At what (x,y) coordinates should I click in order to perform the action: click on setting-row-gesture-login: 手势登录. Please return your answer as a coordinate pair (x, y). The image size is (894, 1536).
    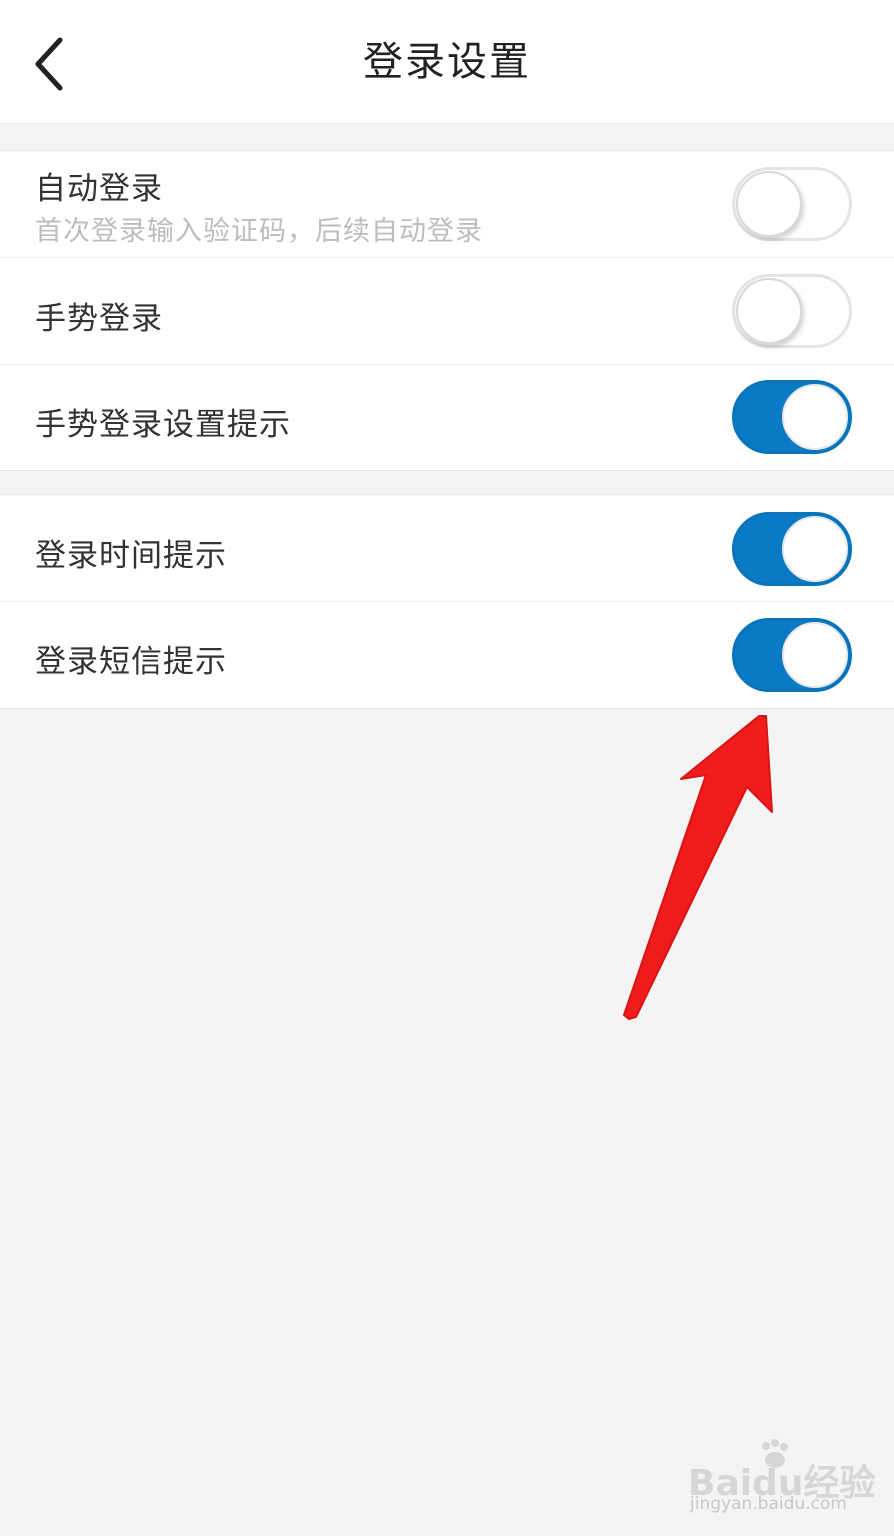
    Looking at the image, I should click on (447, 310).